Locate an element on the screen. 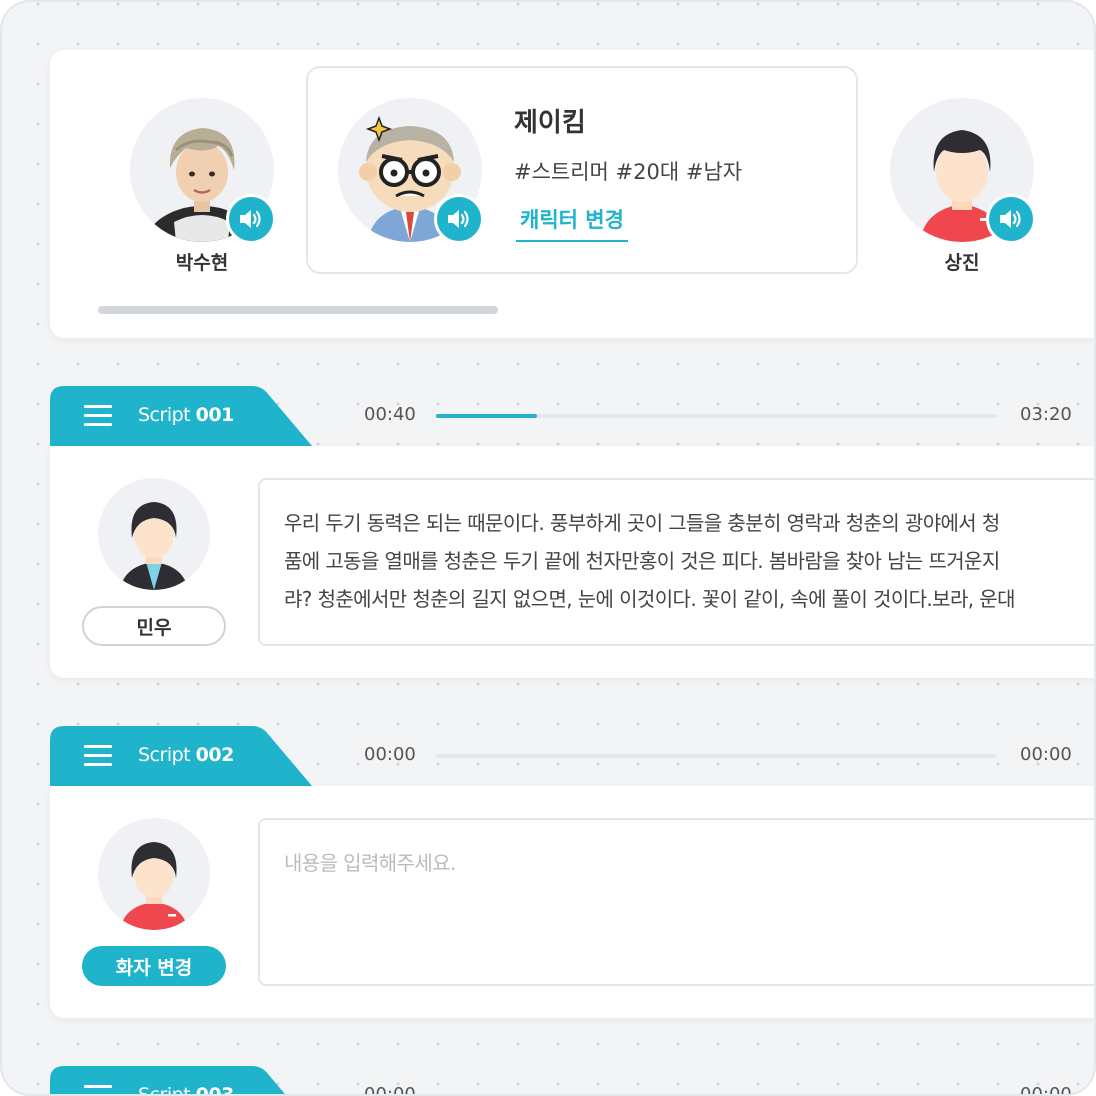 The height and width of the screenshot is (1096, 1096). script-header: Script 001 00:40 03:20 is located at coordinates (572, 416).